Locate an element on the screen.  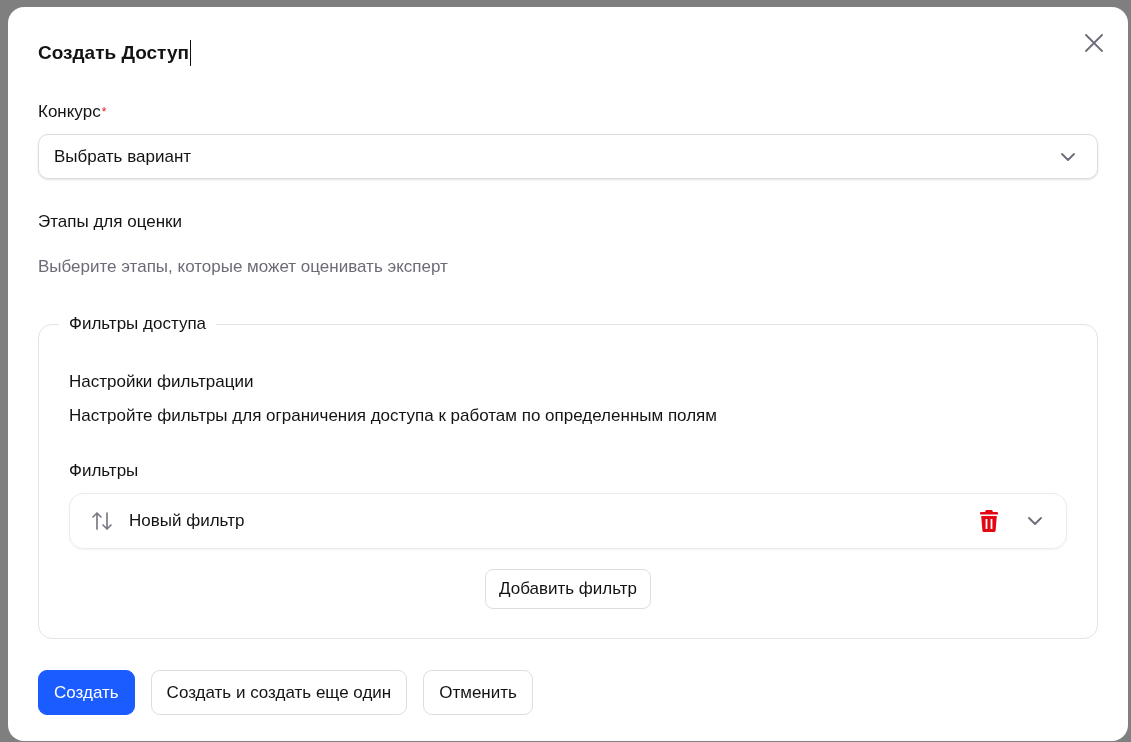
section-description: Настройте фильтры для ограничения доступа к работам по определенным полям is located at coordinates (393, 416).